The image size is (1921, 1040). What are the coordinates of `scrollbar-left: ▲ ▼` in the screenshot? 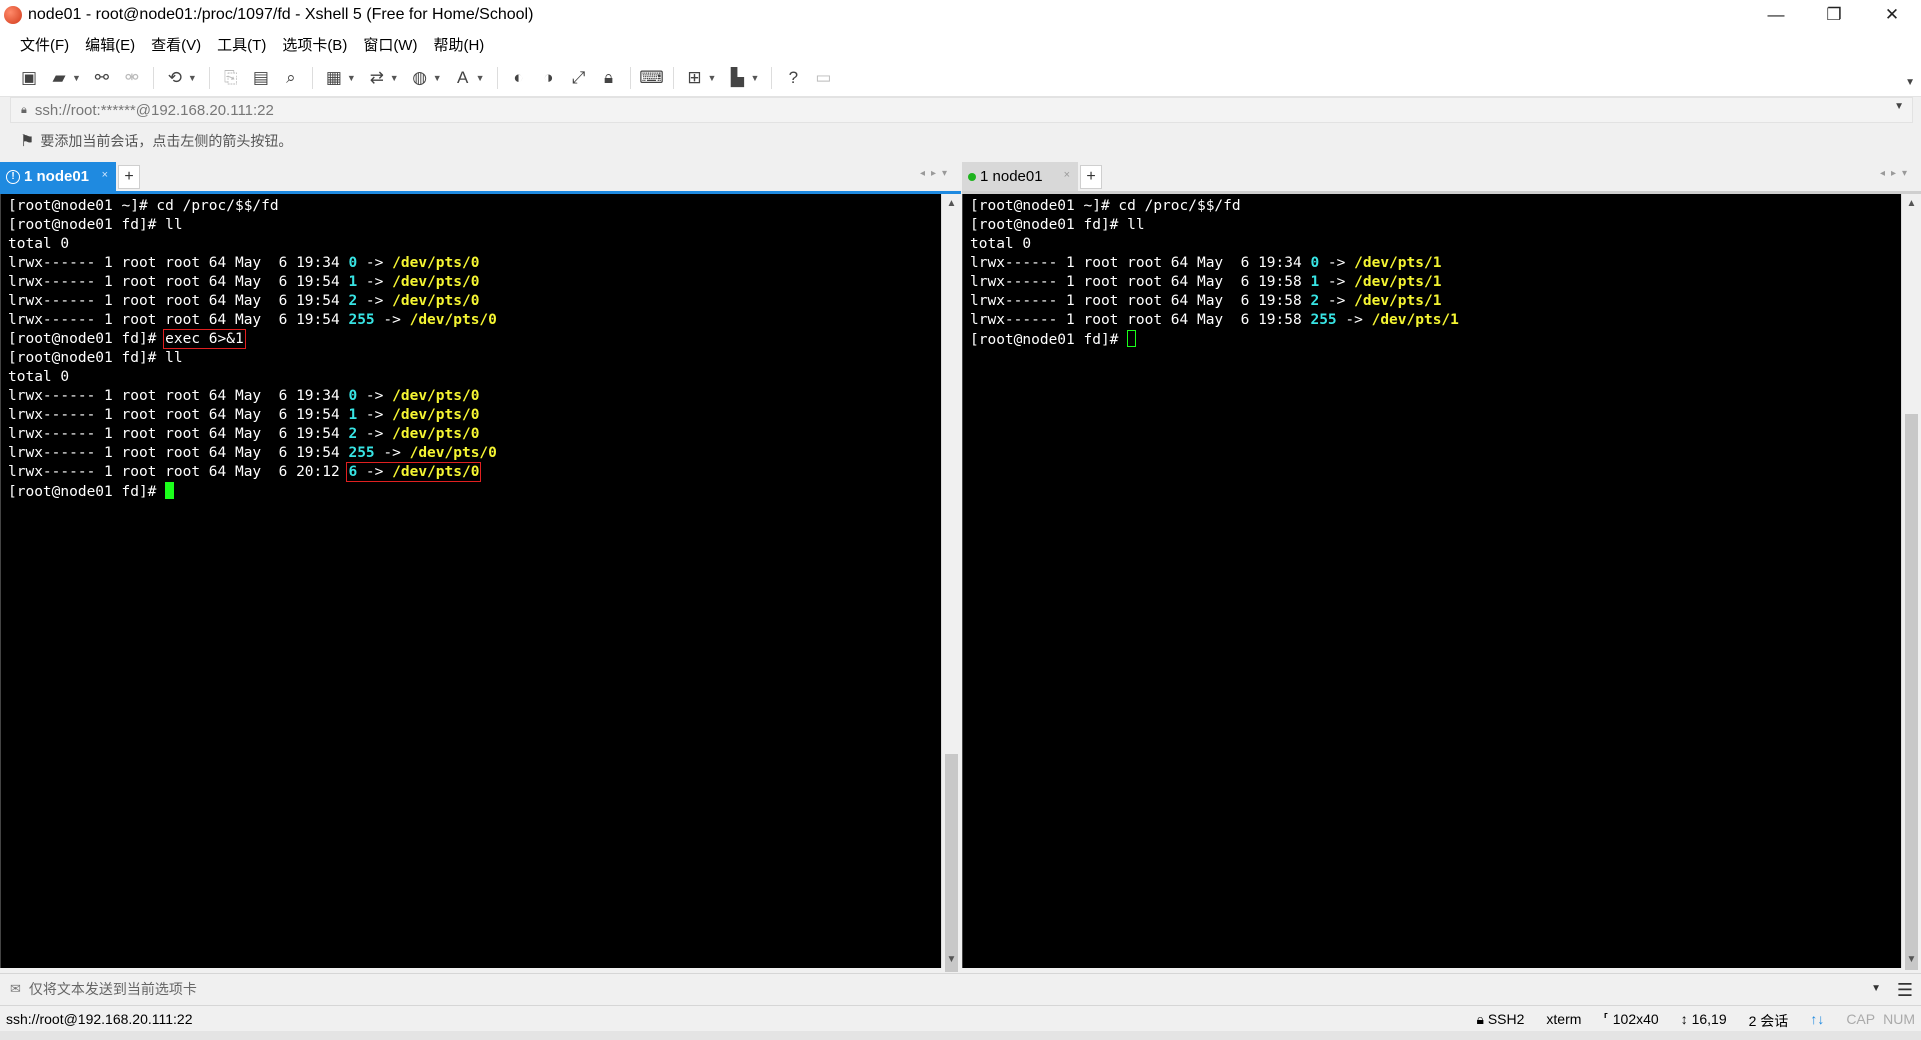 It's located at (951, 583).